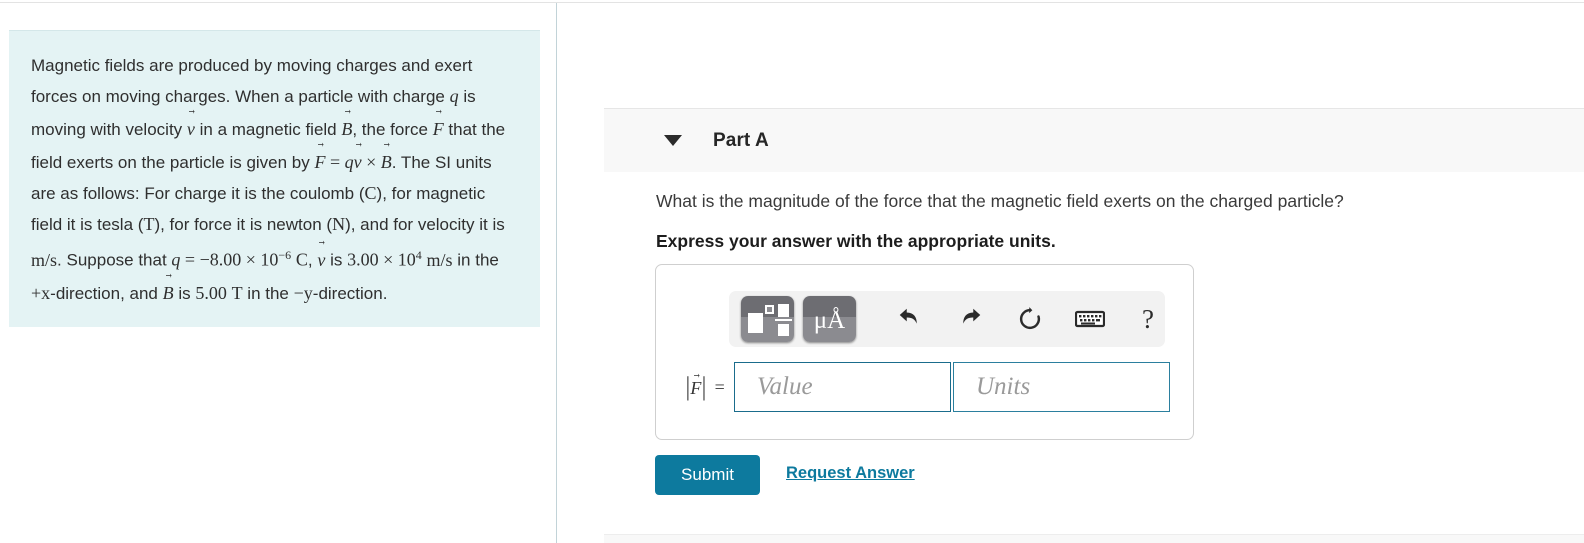 This screenshot has width=1584, height=543. What do you see at coordinates (1148, 319) in the screenshot?
I see `help-button: ?` at bounding box center [1148, 319].